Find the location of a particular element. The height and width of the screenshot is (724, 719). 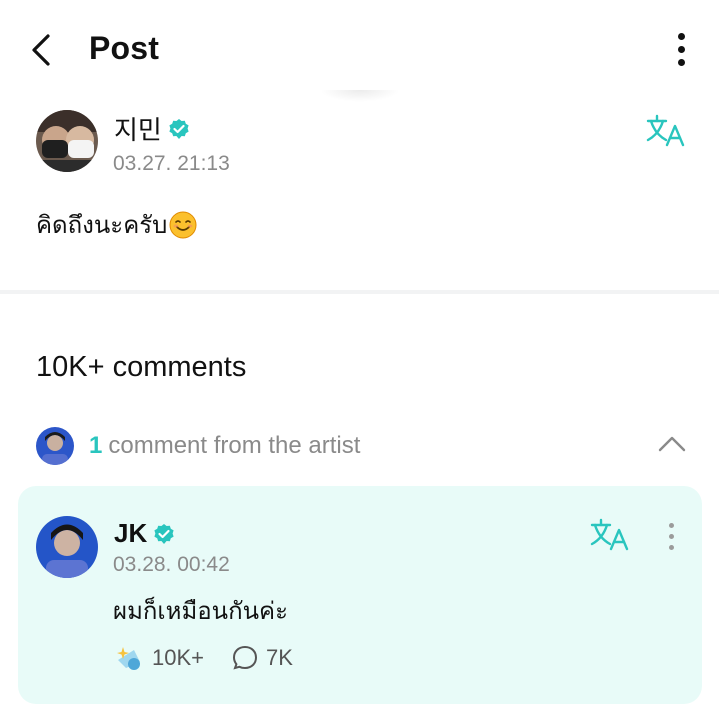

comment-bubble-icon is located at coordinates (245, 657).